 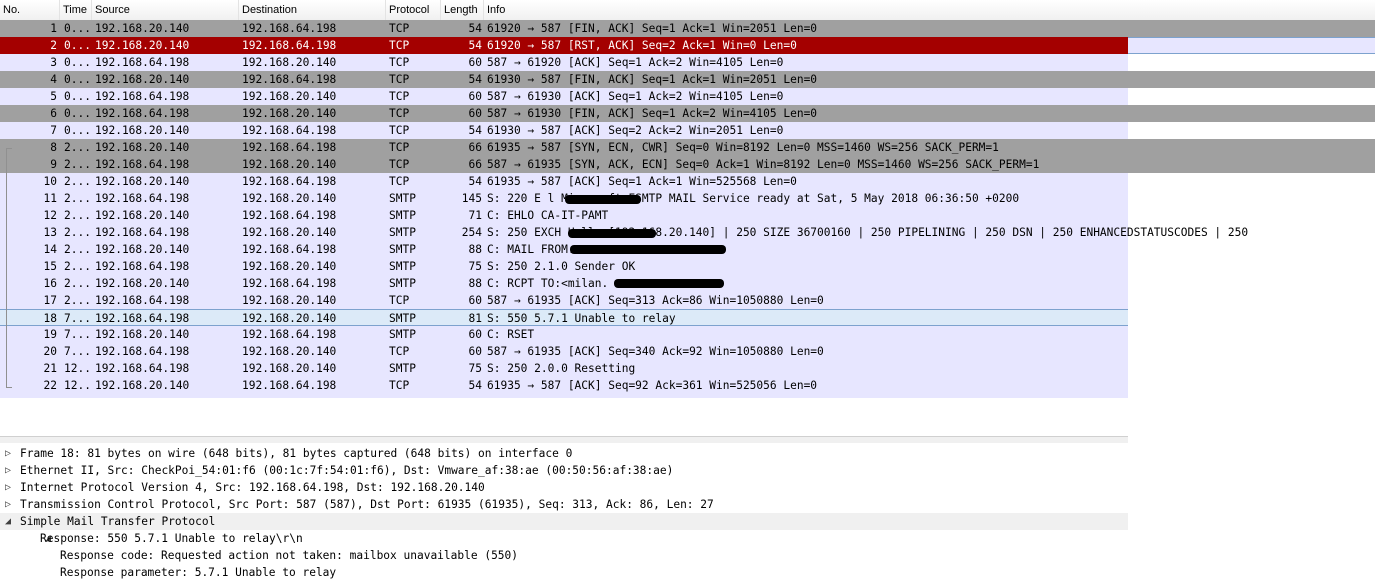 What do you see at coordinates (76, 10) in the screenshot?
I see `column-header-time: Time` at bounding box center [76, 10].